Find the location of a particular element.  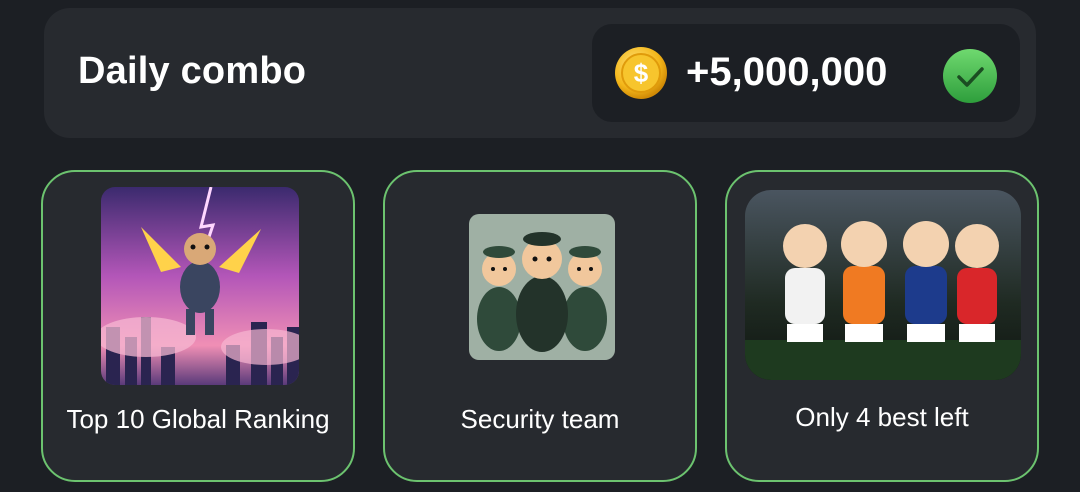

check-icon is located at coordinates (970, 76).